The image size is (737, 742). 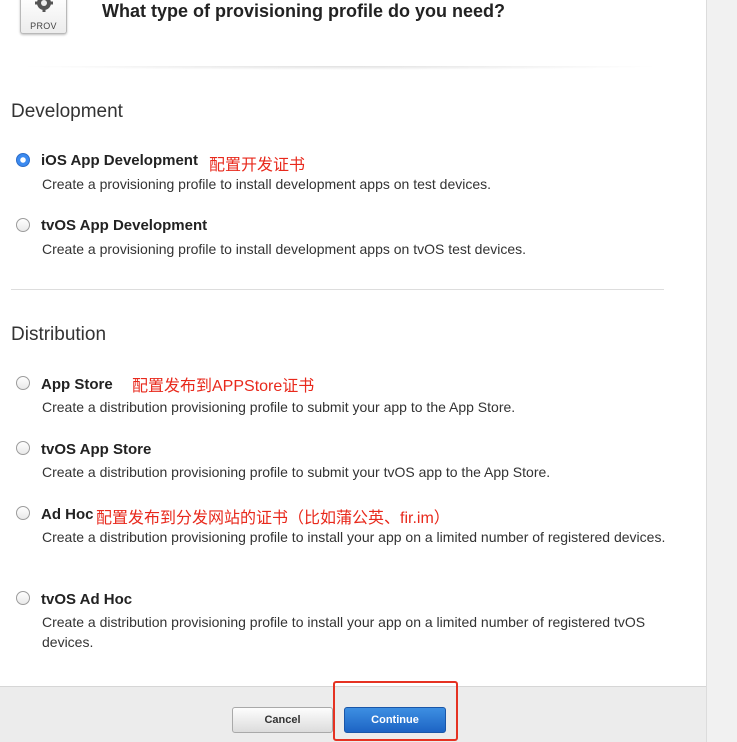 What do you see at coordinates (721, 371) in the screenshot?
I see `window-right-gutter` at bounding box center [721, 371].